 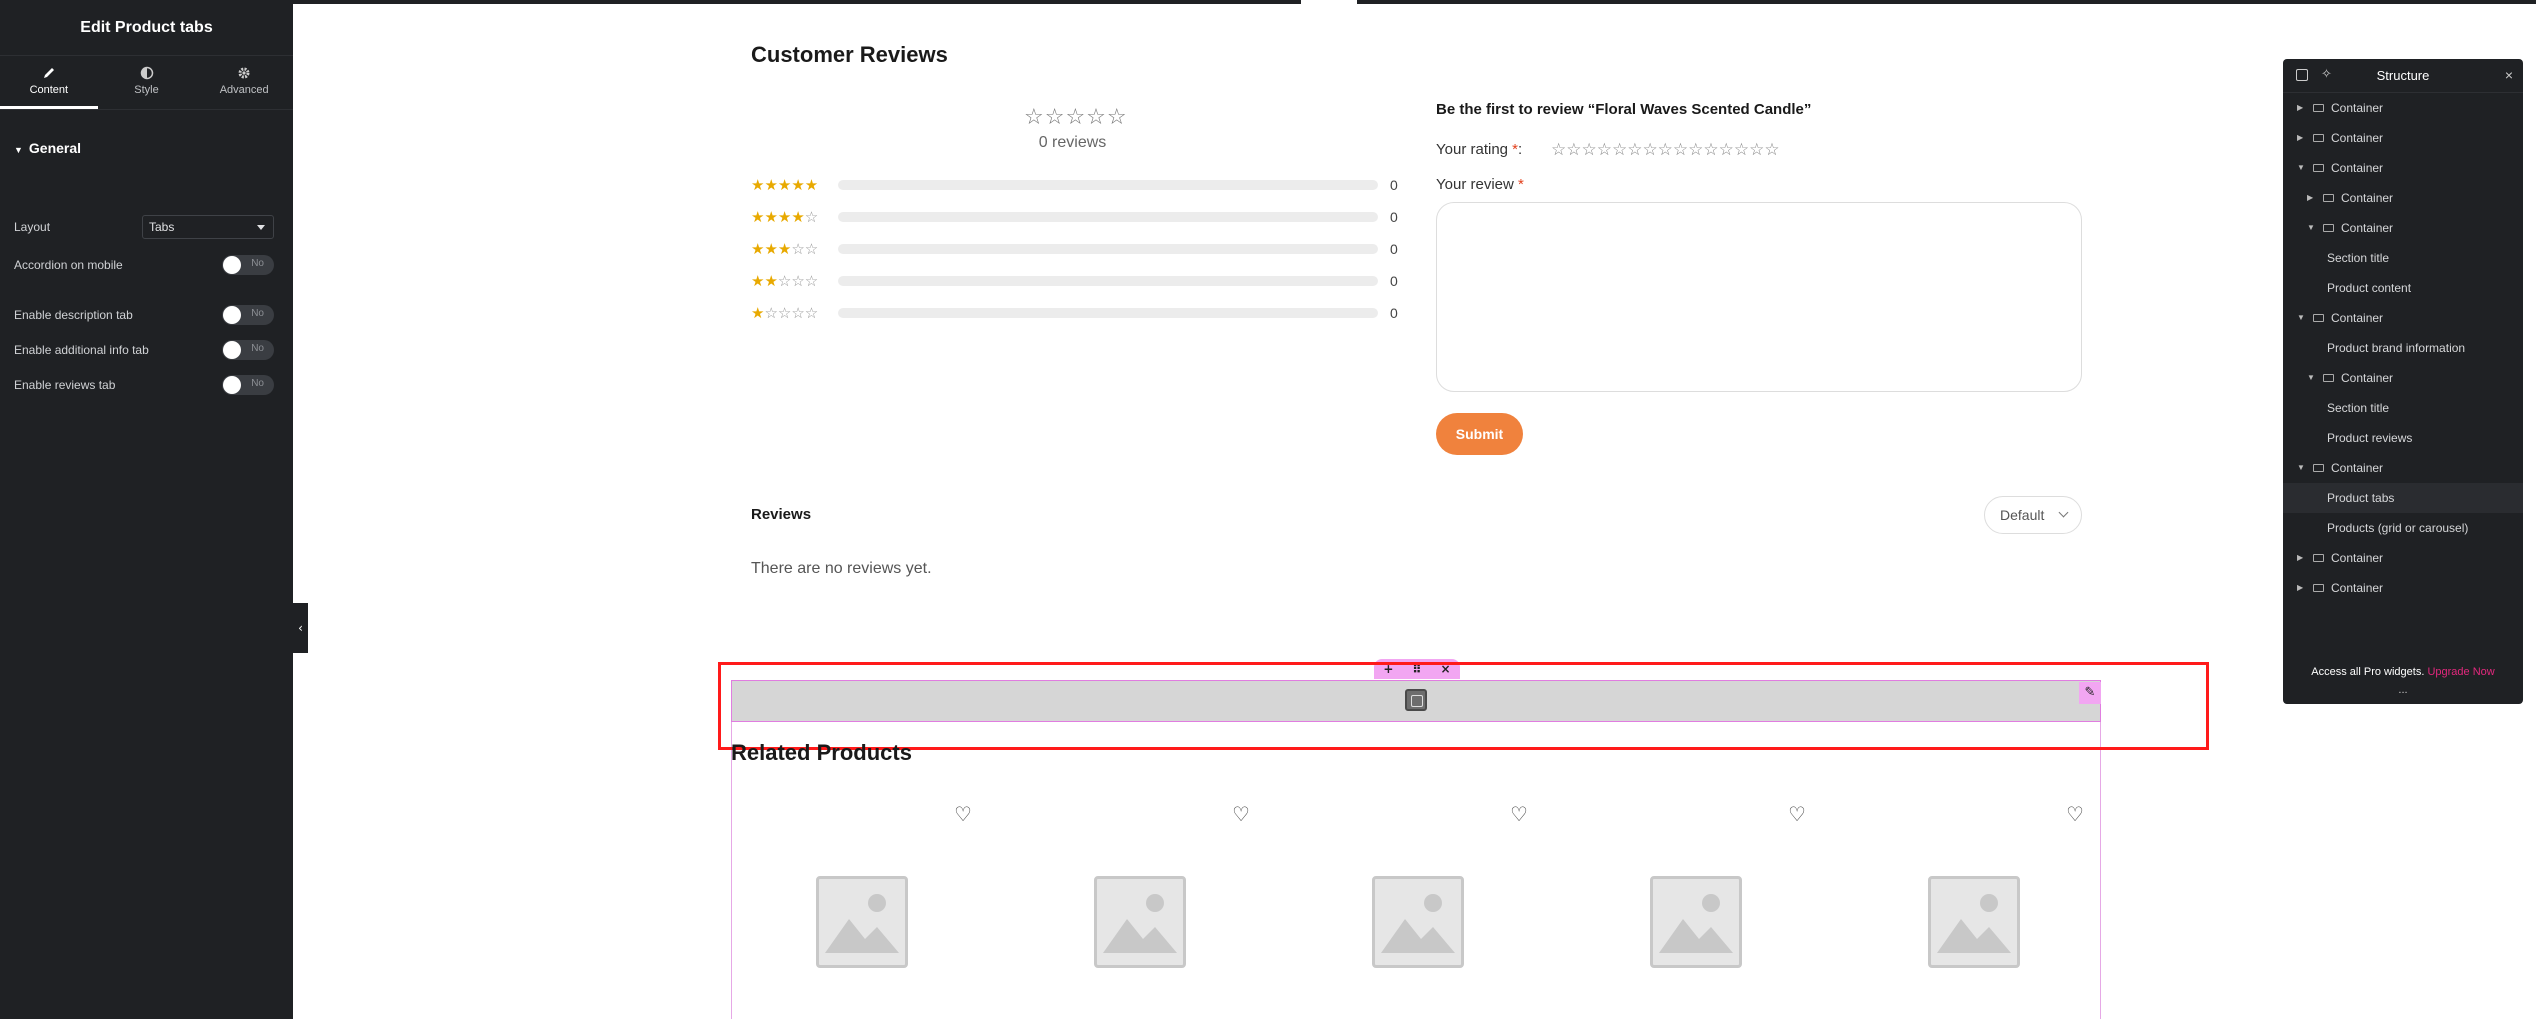 I want to click on rating-star-picker: ☆☆☆☆☆☆☆☆☆☆☆☆☆☆☆, so click(x=1665, y=150).